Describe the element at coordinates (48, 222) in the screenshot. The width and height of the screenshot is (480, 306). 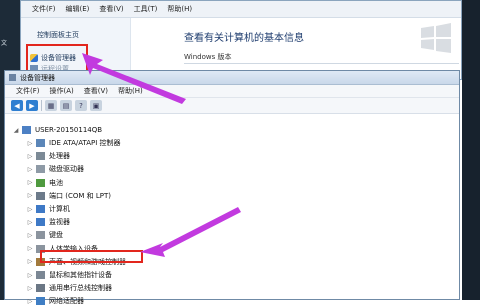
I see `tree-item: ▷ 监视器` at that location.